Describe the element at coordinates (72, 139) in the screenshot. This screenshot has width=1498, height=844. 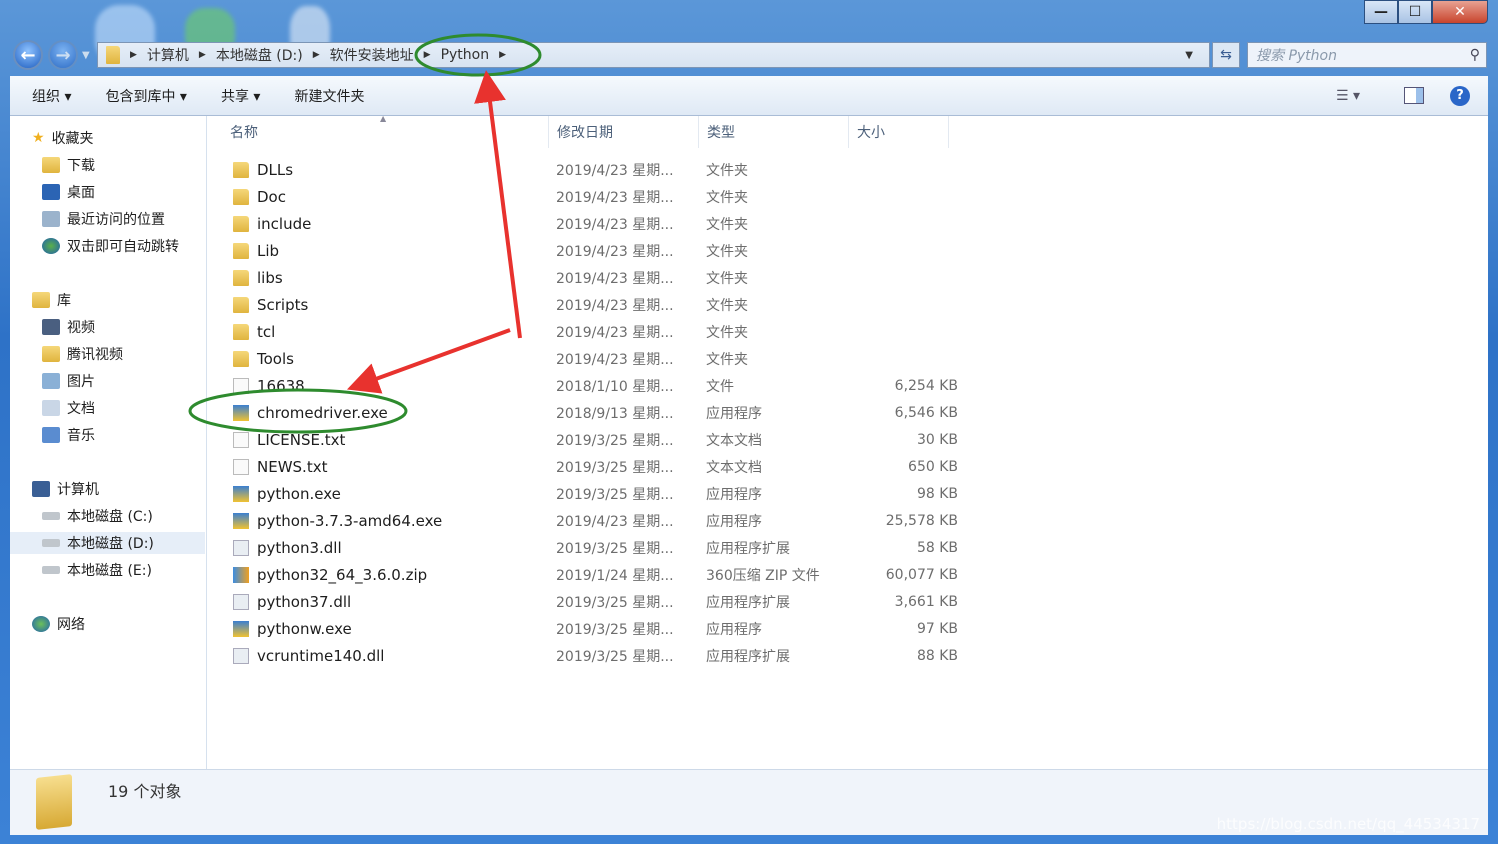
I see `sidebar-label: 收藏夹` at that location.